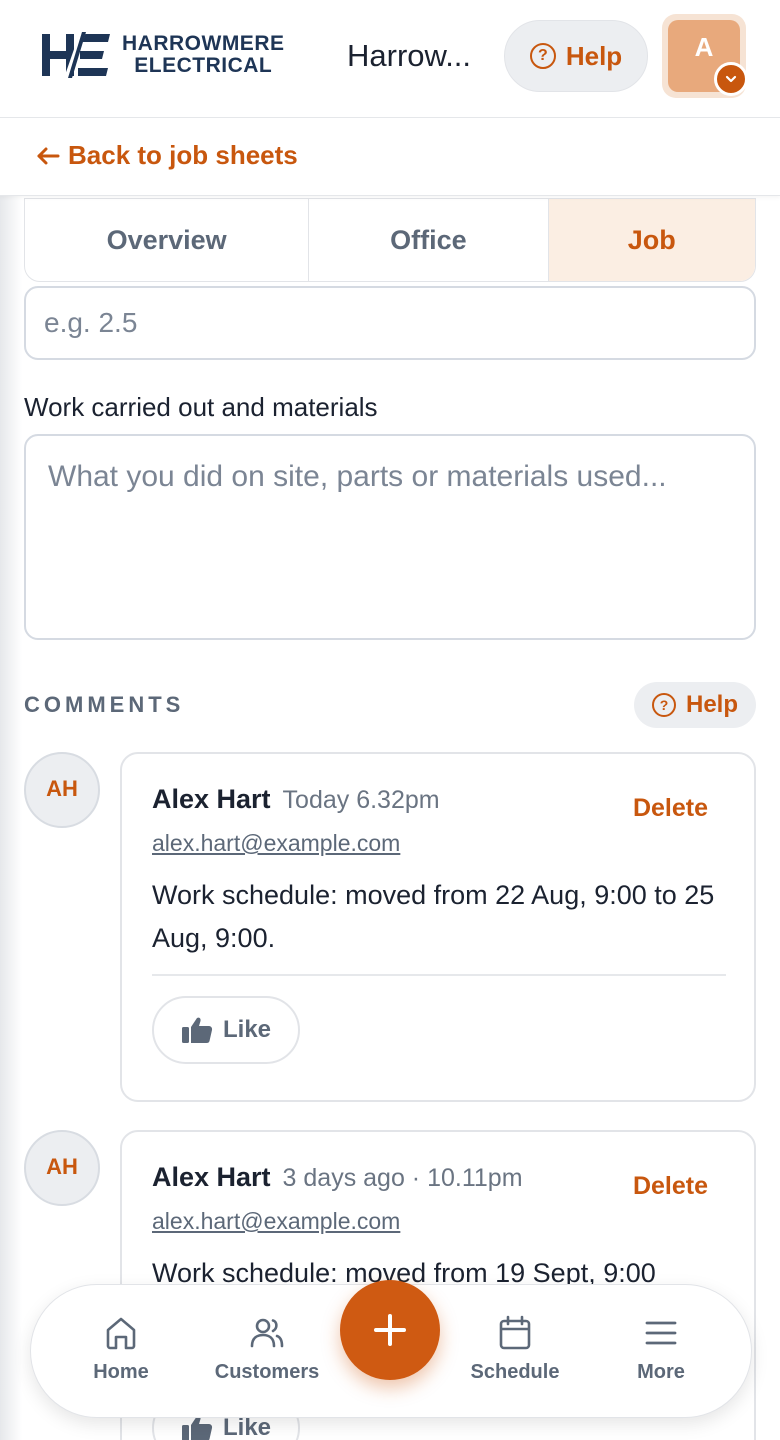 This screenshot has height=1440, width=780. What do you see at coordinates (661, 1348) in the screenshot?
I see `nav-more: More` at bounding box center [661, 1348].